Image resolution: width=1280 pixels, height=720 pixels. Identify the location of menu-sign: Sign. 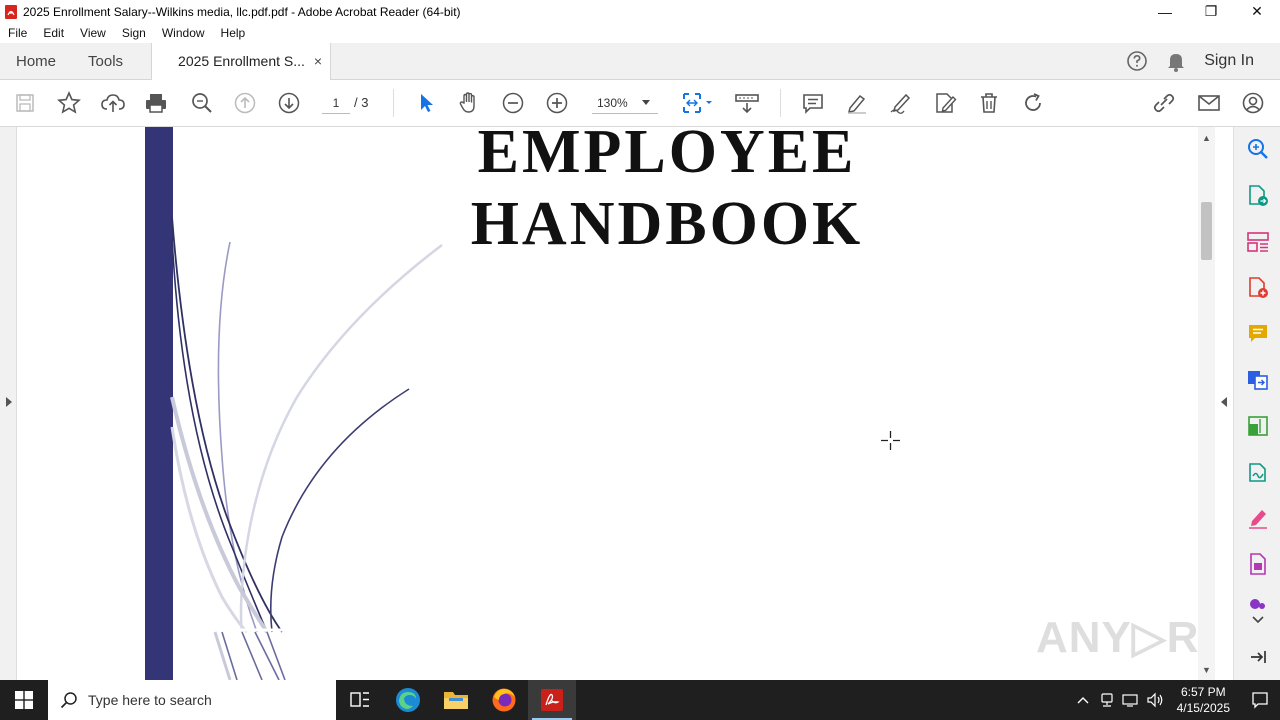
(134, 33).